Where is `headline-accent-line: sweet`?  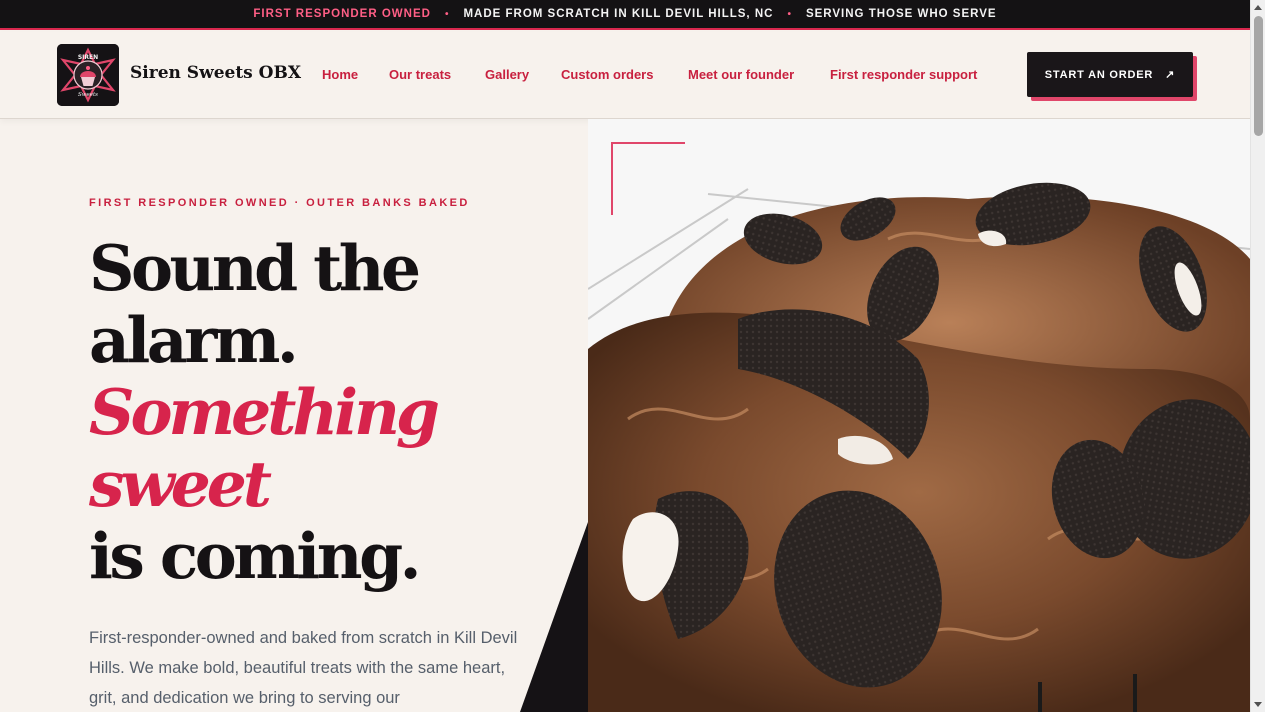 headline-accent-line: sweet is located at coordinates (180, 484).